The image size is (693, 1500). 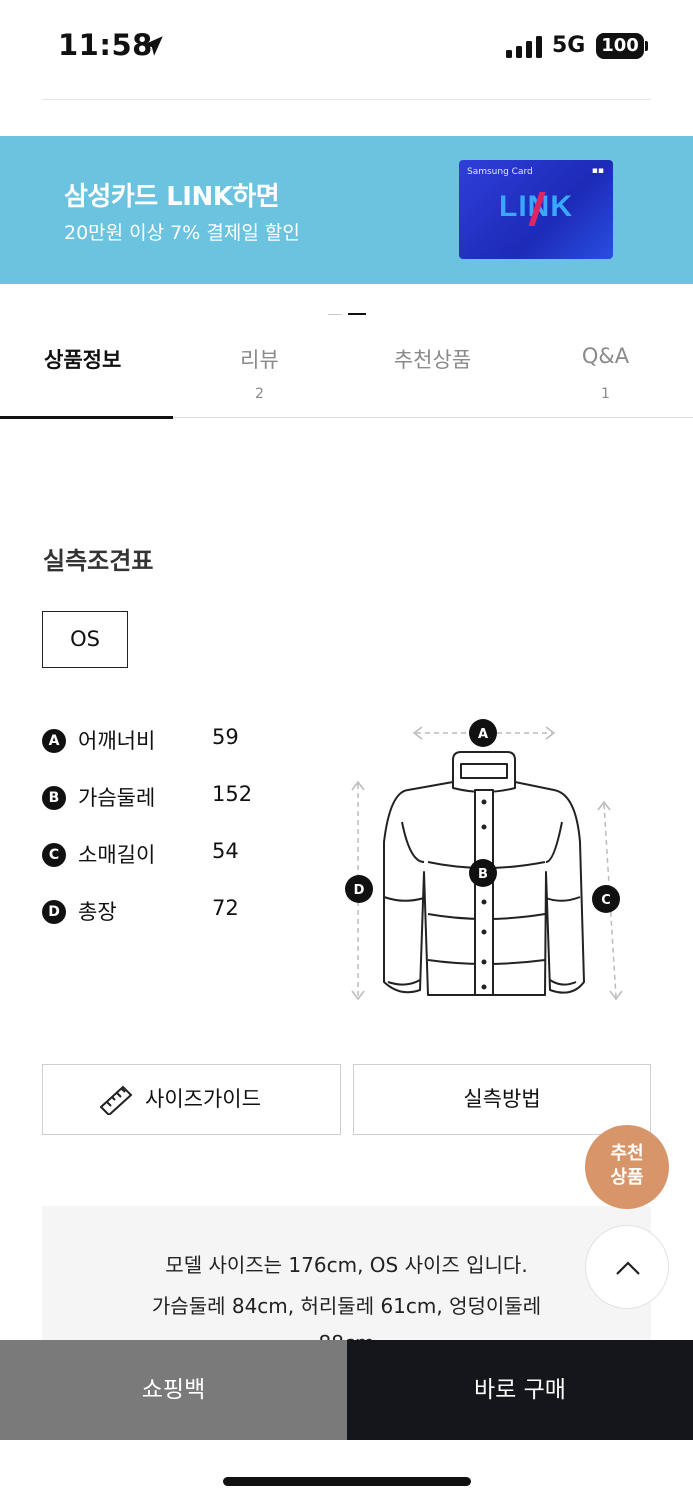 I want to click on battery-tip, so click(x=646, y=46).